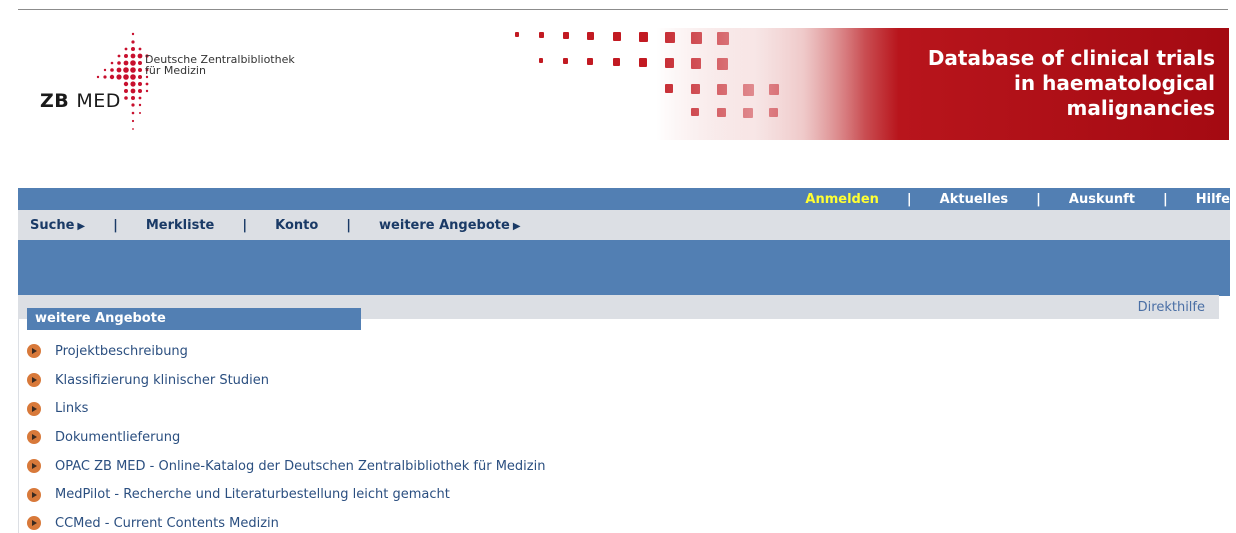 The width and height of the screenshot is (1236, 533). Describe the element at coordinates (1213, 199) in the screenshot. I see `help-link: Hilfe` at that location.